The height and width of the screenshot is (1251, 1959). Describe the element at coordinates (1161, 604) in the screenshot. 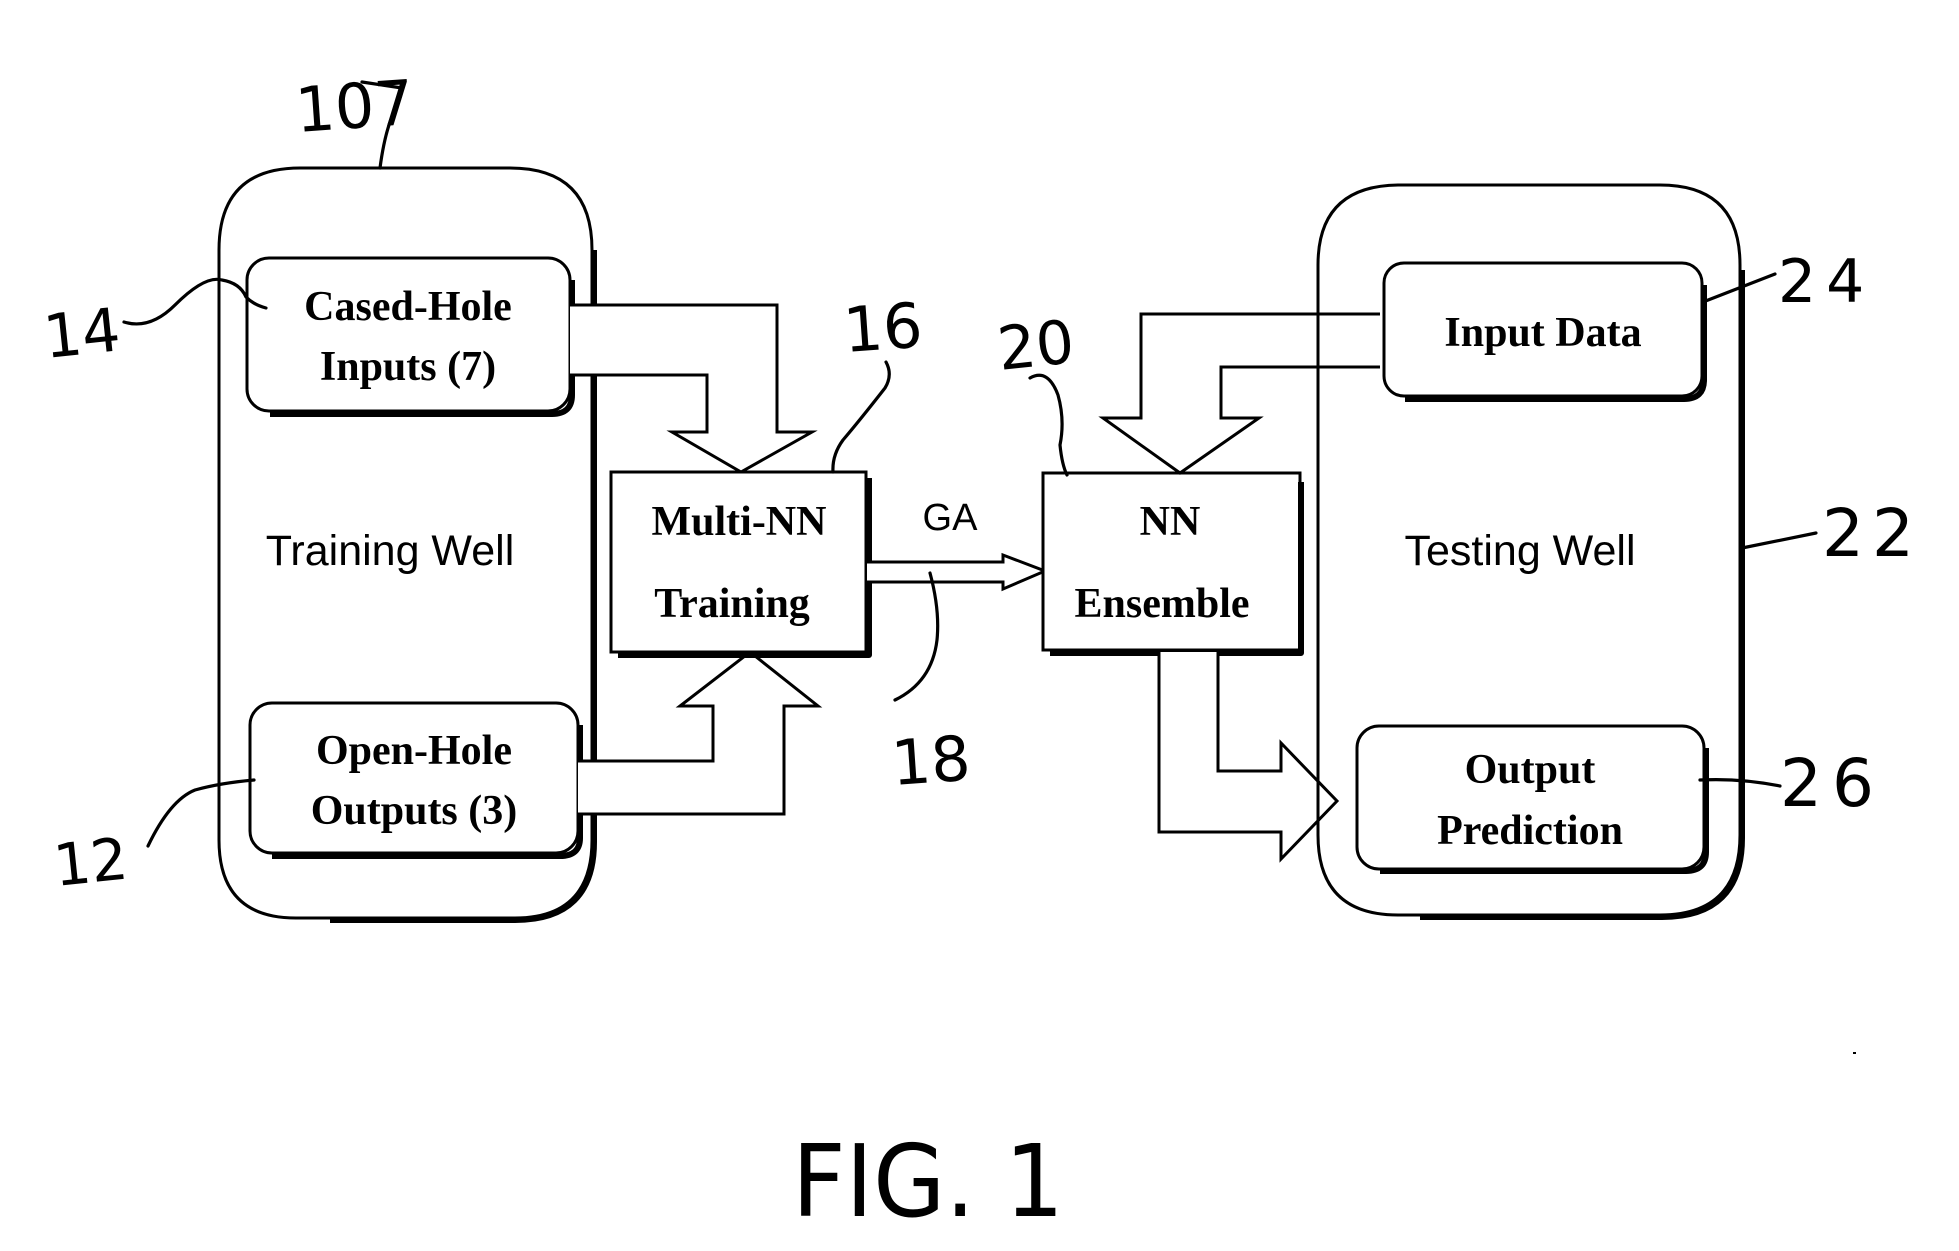

I see `nn-ensemble-line2: Ensemble` at that location.